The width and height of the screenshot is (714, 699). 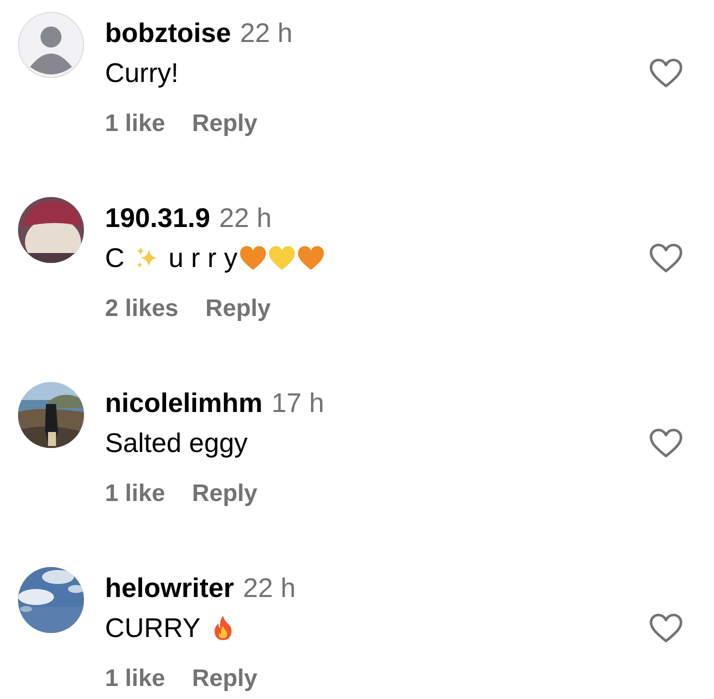 I want to click on username: bobztoise, so click(x=168, y=33).